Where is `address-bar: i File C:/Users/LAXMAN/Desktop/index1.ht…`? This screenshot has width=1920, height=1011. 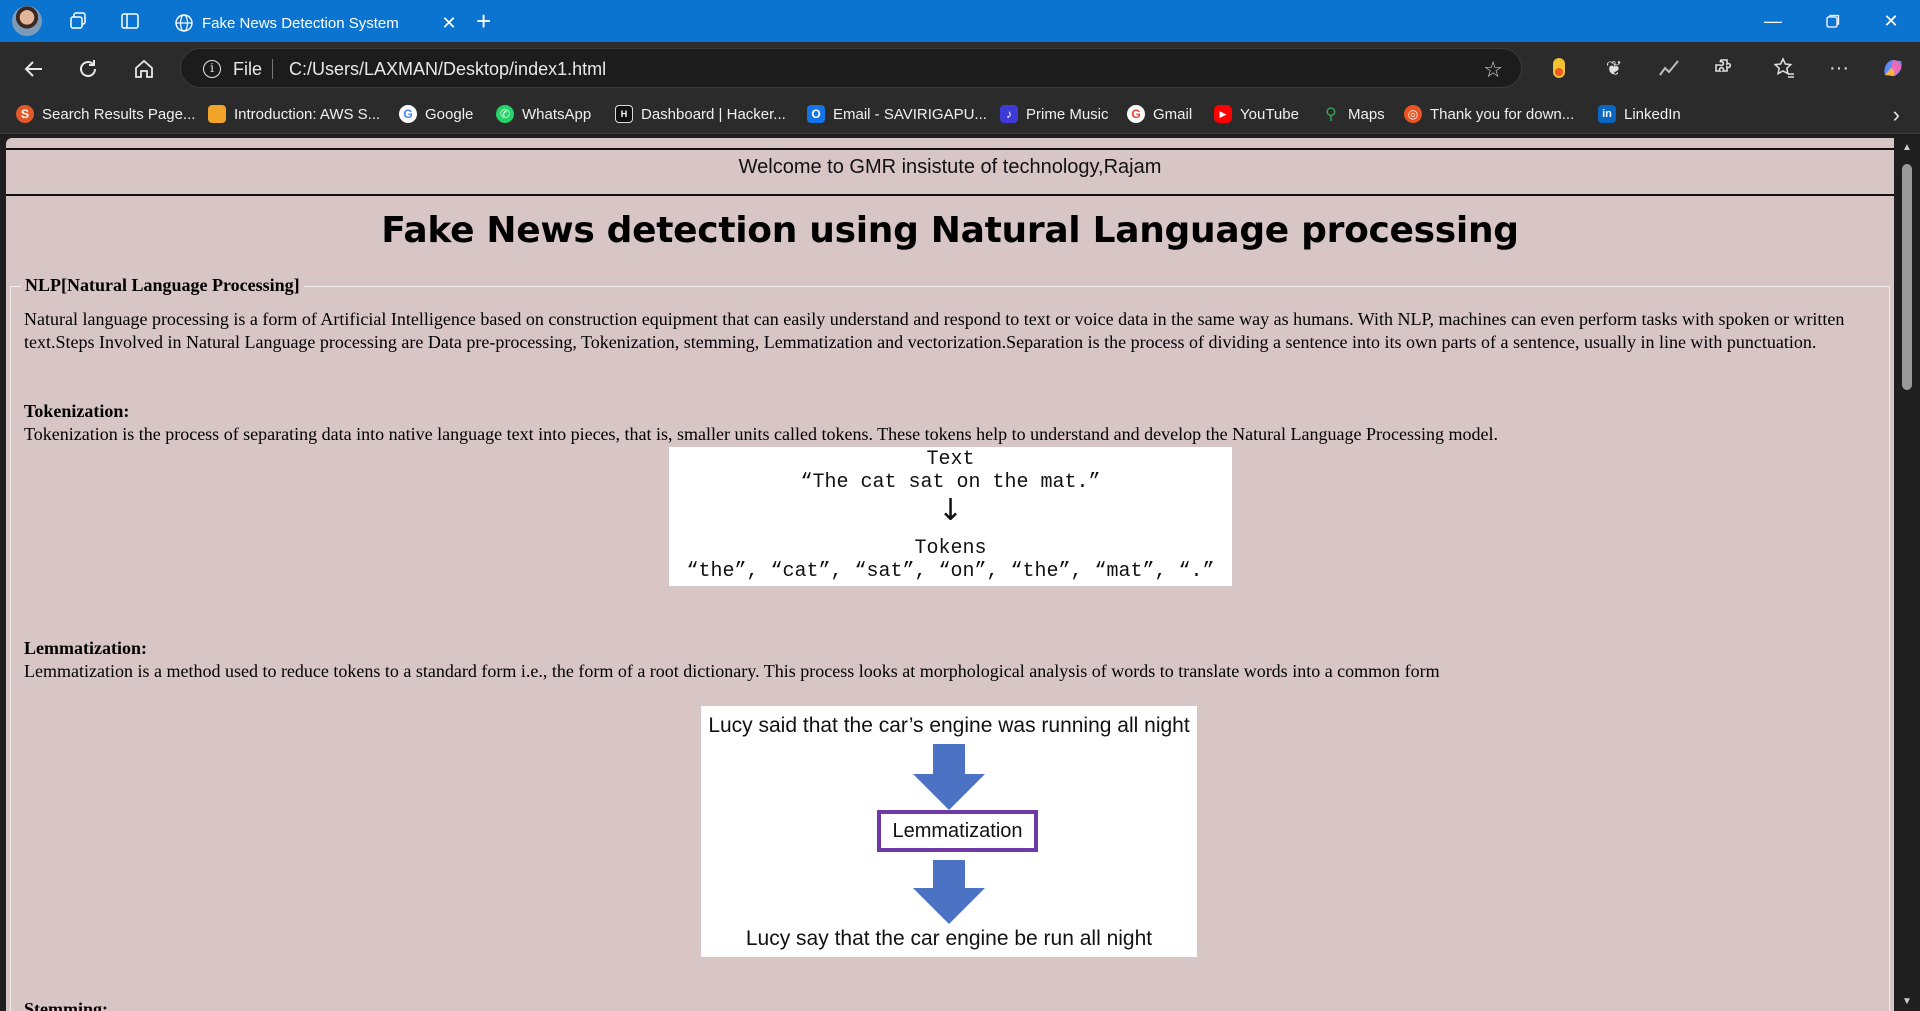
address-bar: i File C:/Users/LAXMAN/Desktop/index1.ht… is located at coordinates (851, 68).